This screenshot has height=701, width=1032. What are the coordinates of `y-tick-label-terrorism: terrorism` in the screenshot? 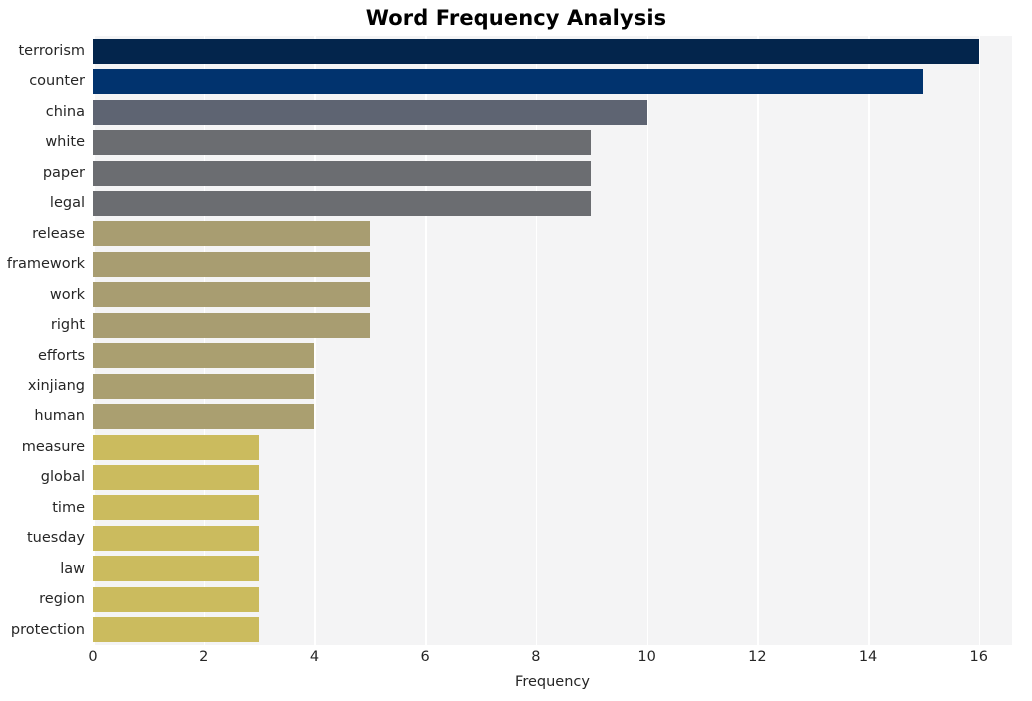 It's located at (52, 51).